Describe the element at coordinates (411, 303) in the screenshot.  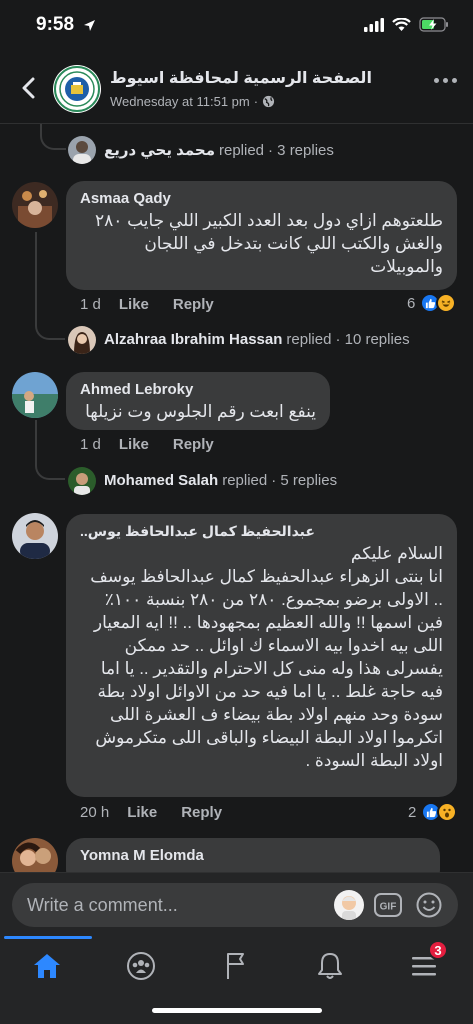
I see `reaction-count: 6` at that location.